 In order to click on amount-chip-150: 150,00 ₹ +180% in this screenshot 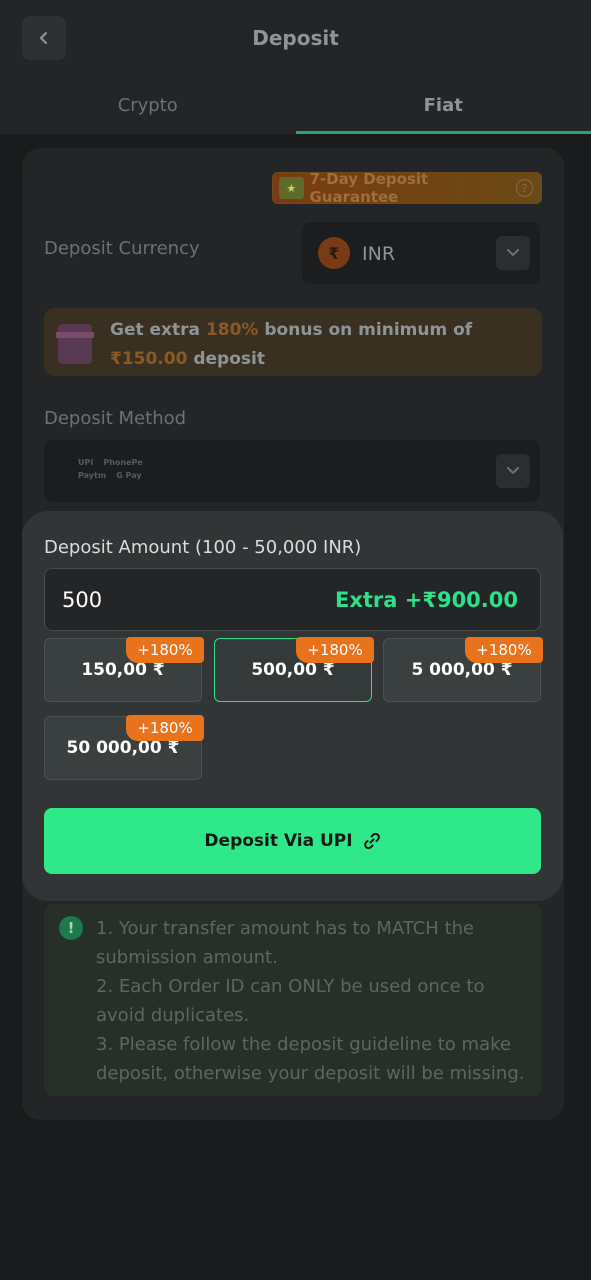, I will do `click(124, 669)`.